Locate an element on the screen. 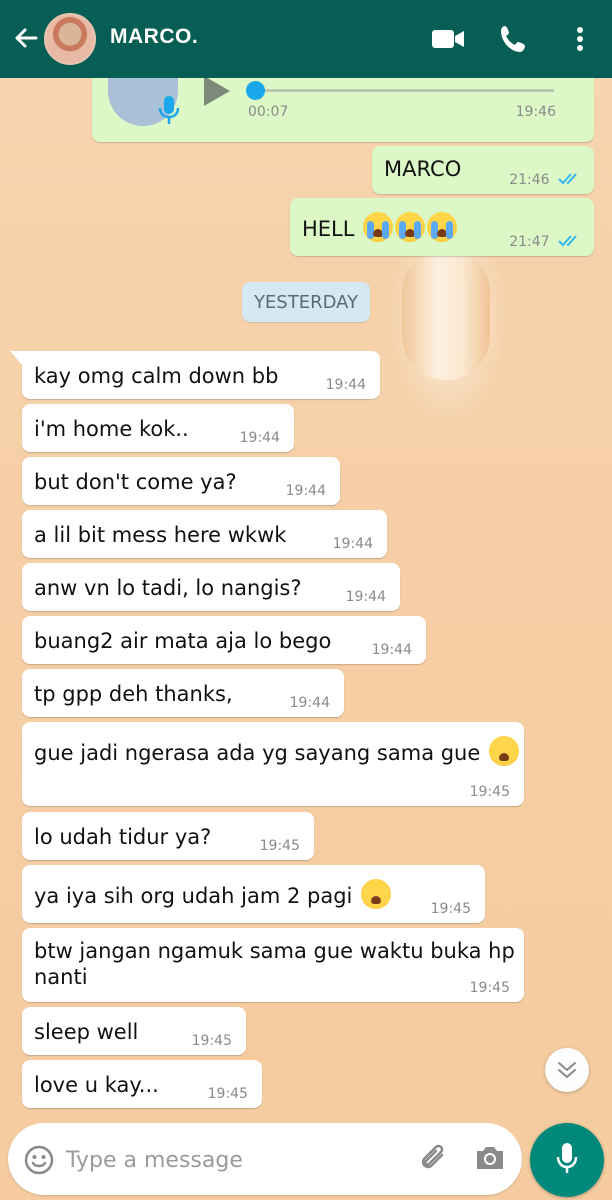 Image resolution: width=612 pixels, height=1200 pixels. incoming-message: sleep well 19:45 is located at coordinates (134, 1031).